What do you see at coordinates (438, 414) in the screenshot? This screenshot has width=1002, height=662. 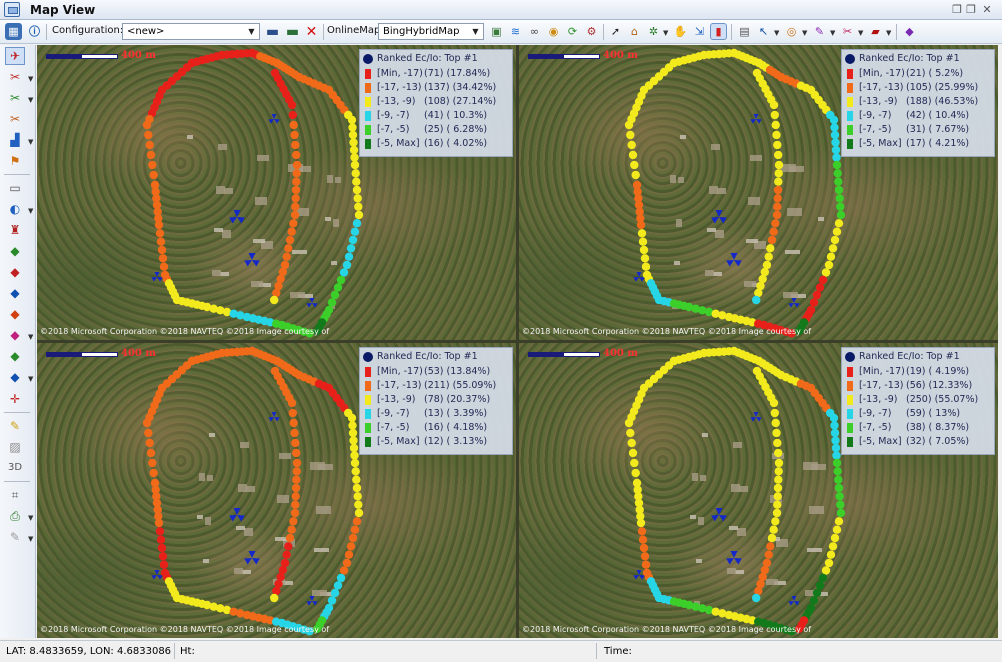 I see `legend-row: [-9, -7) (13) ( 3.39%)` at bounding box center [438, 414].